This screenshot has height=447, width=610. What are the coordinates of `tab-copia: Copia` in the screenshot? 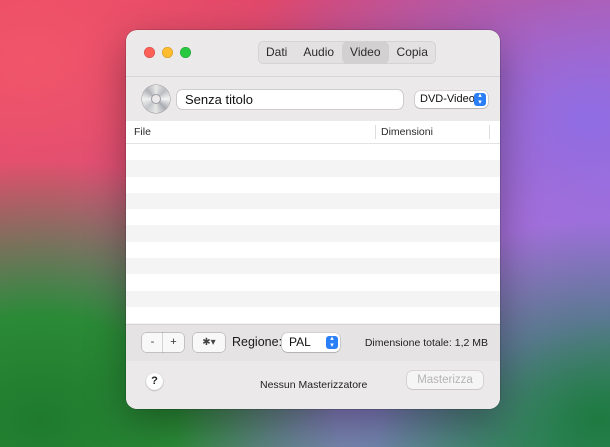 It's located at (412, 52).